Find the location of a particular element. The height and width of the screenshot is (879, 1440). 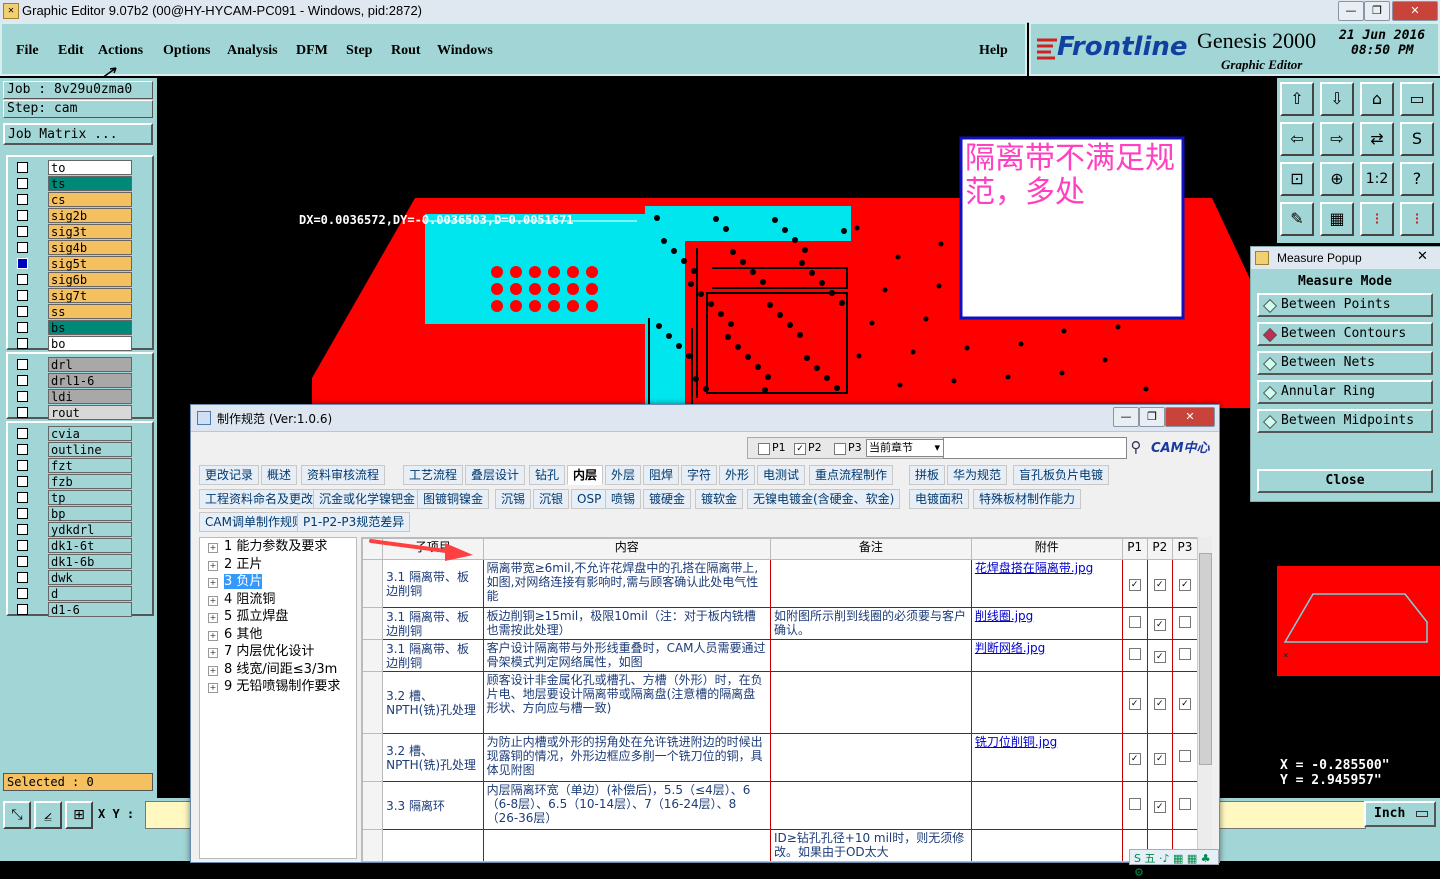

tab-tabs_row1-0: 更改记录 is located at coordinates (229, 475).